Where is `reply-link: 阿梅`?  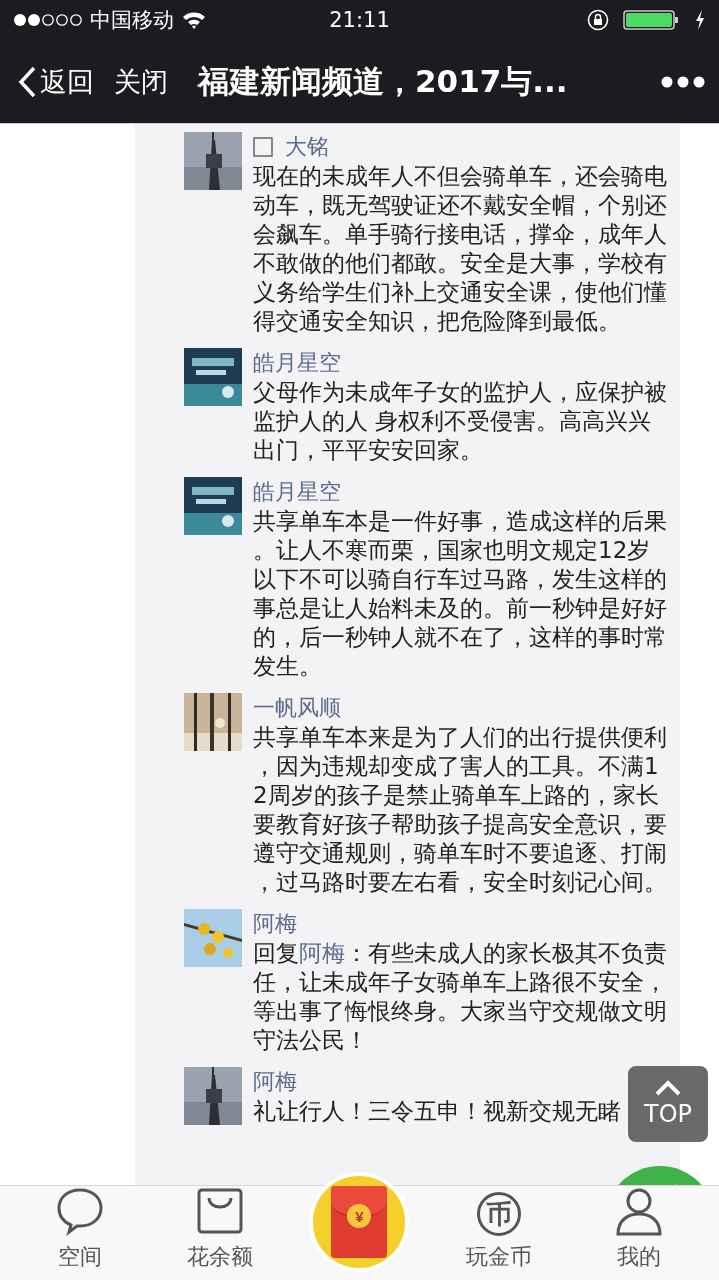
reply-link: 阿梅 is located at coordinates (322, 953).